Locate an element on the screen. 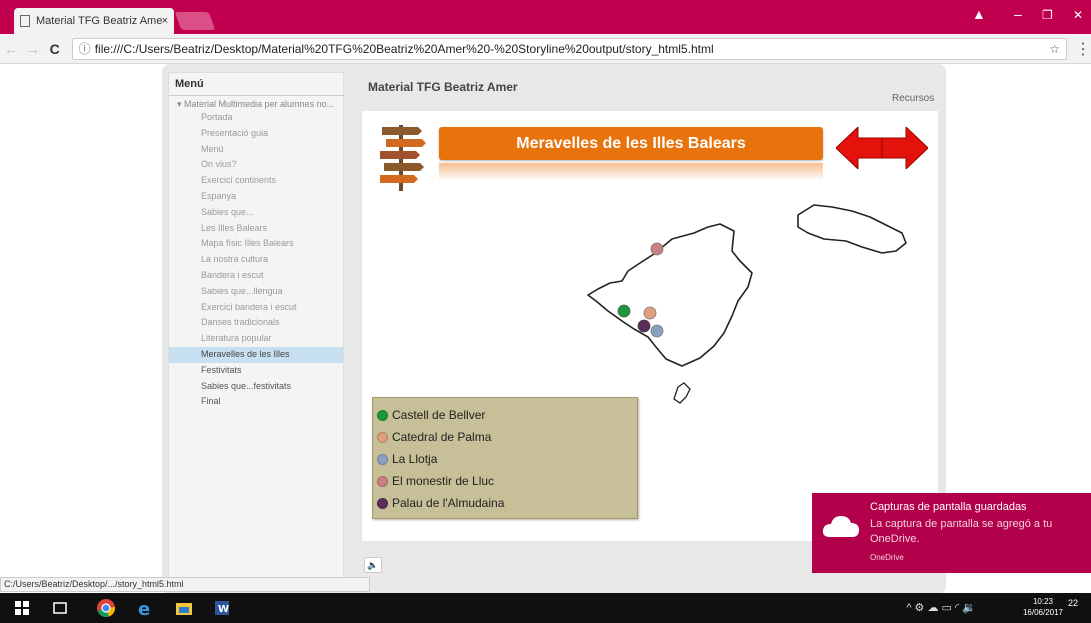 The image size is (1091, 623). svg-text: e is located at coordinates (144, 608).